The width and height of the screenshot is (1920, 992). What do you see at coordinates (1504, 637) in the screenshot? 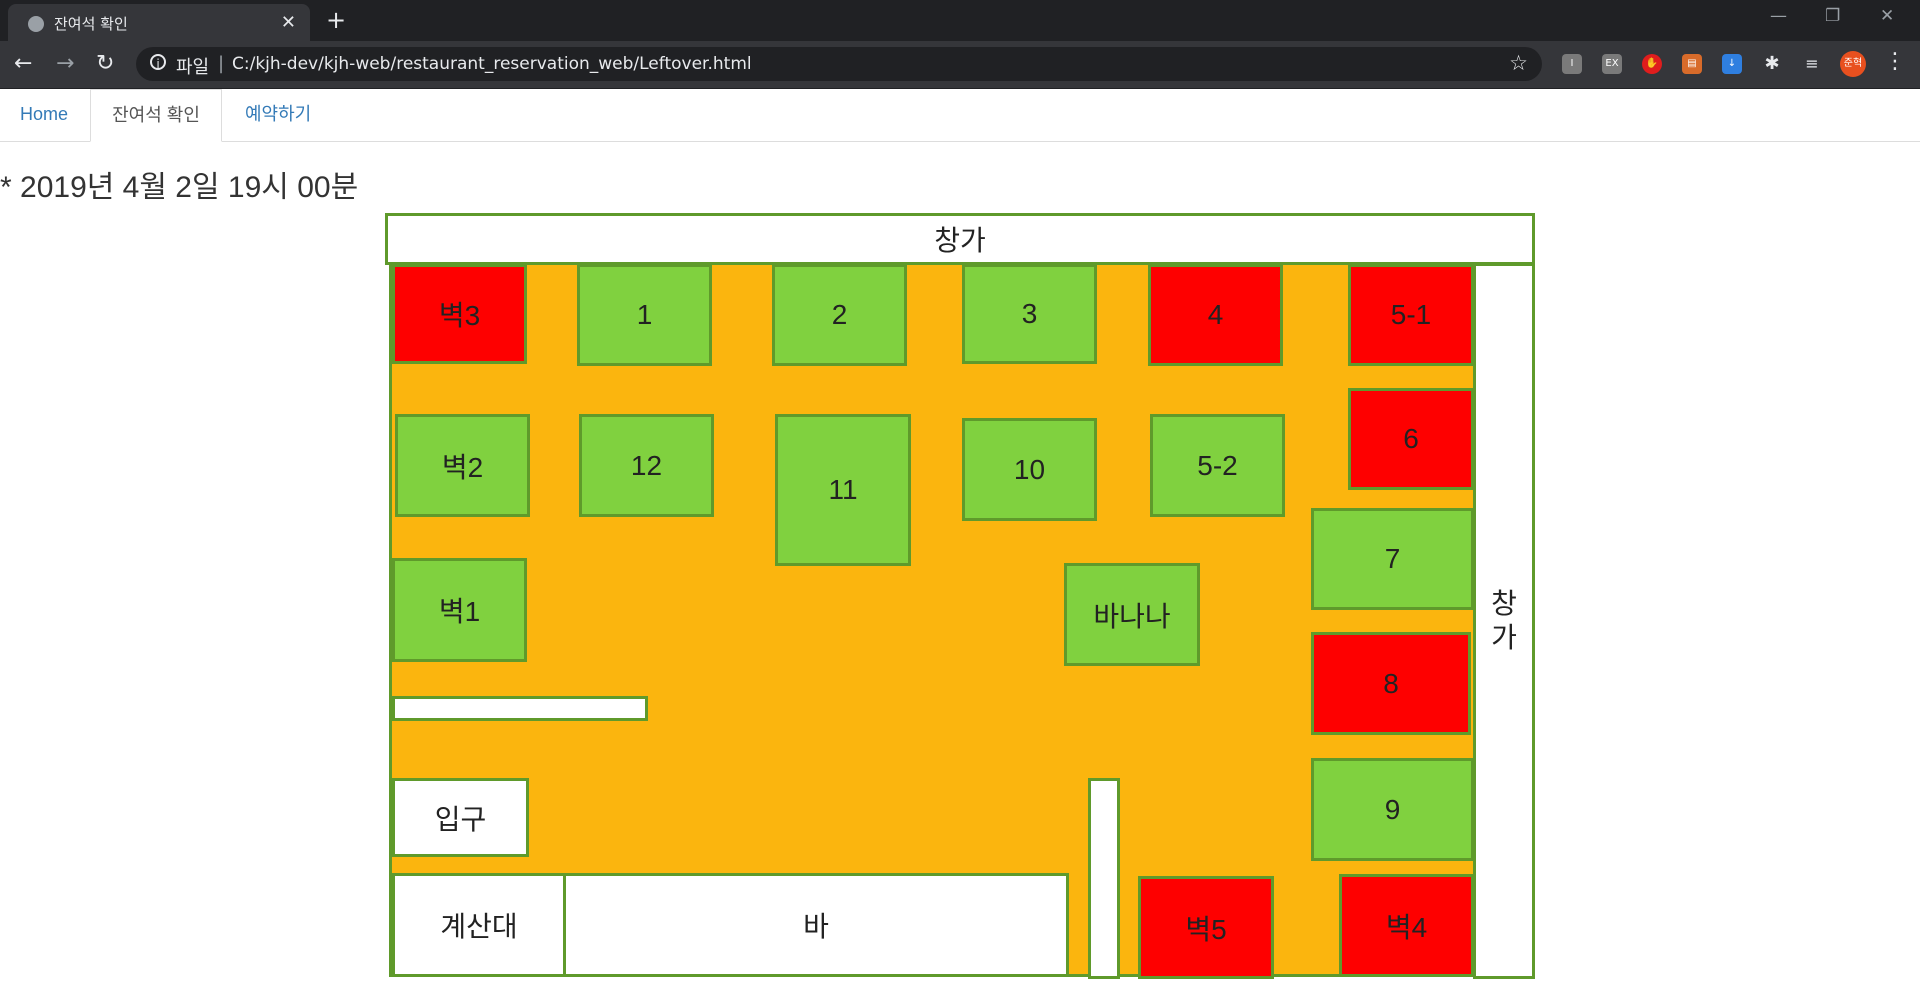
I see `window-right-char-2: 가` at bounding box center [1504, 637].